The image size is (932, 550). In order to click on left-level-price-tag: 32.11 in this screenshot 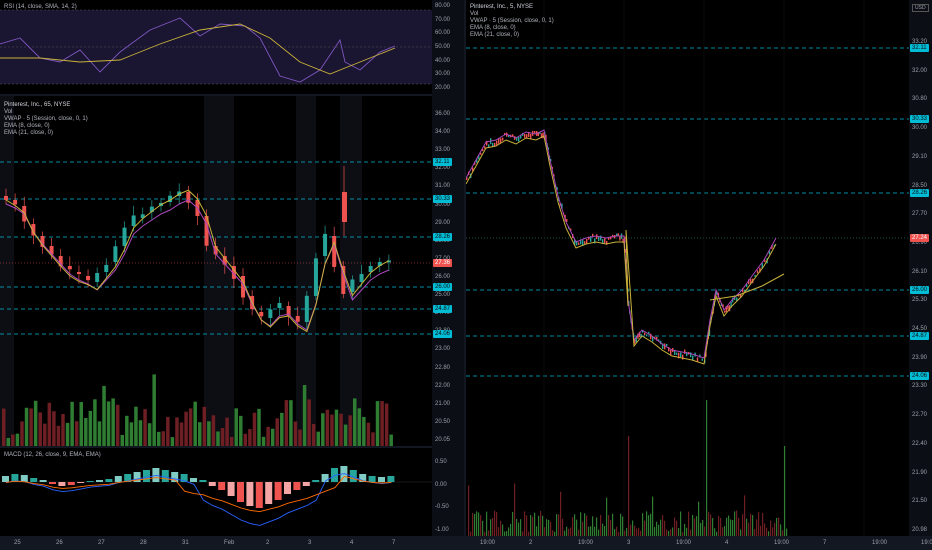, I will do `click(442, 162)`.